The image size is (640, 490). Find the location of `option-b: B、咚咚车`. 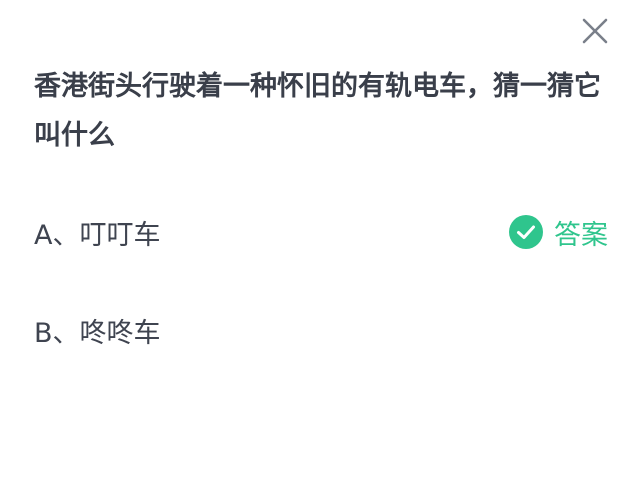

option-b: B、咚咚车 is located at coordinates (324, 330).